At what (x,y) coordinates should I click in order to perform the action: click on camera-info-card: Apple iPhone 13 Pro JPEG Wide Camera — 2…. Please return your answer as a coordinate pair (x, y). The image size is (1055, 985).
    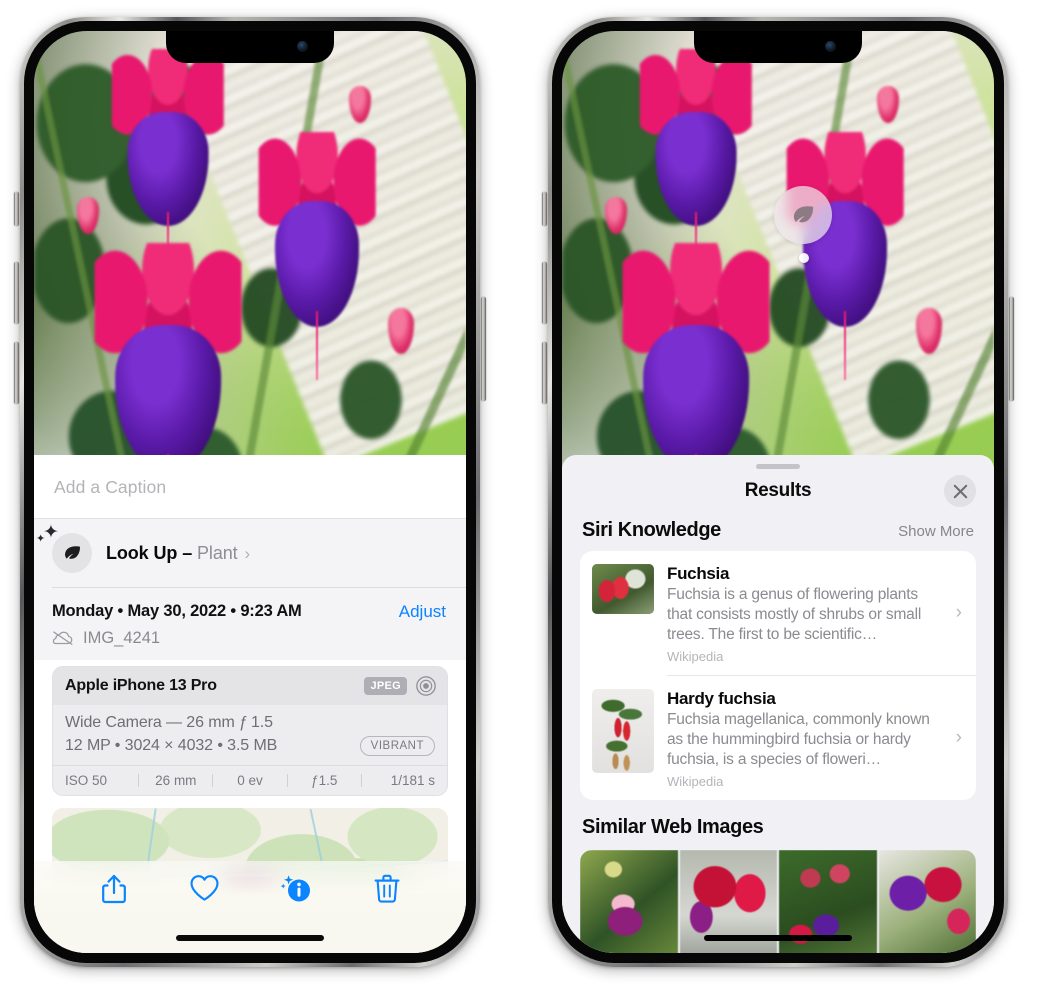
    Looking at the image, I should click on (250, 730).